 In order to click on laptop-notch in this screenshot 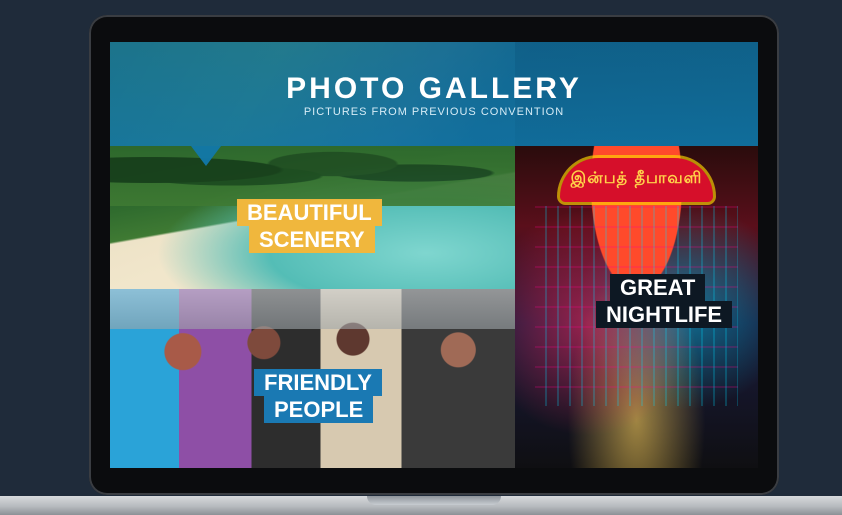, I will do `click(434, 500)`.